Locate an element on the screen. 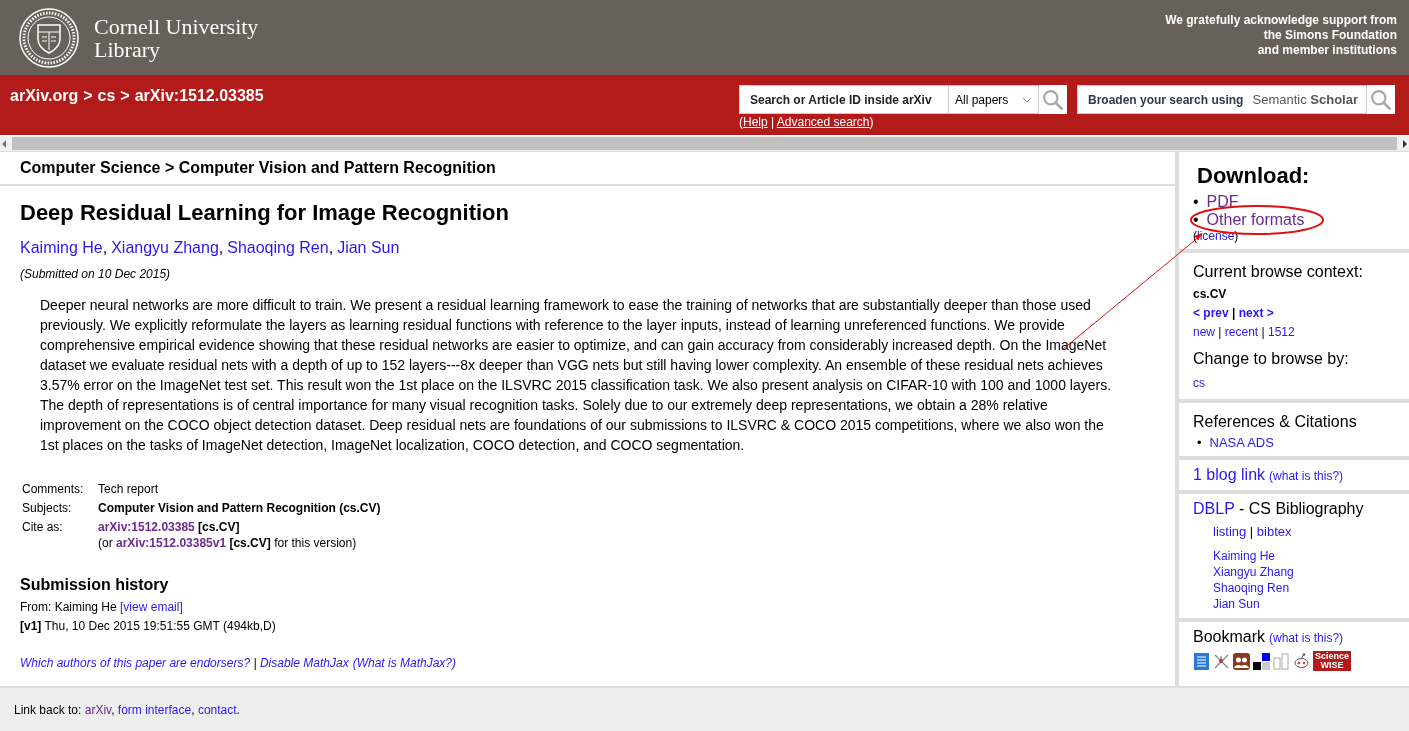 Image resolution: width=1409 pixels, height=731 pixels. panel-heading: References & Citations is located at coordinates (1275, 422).